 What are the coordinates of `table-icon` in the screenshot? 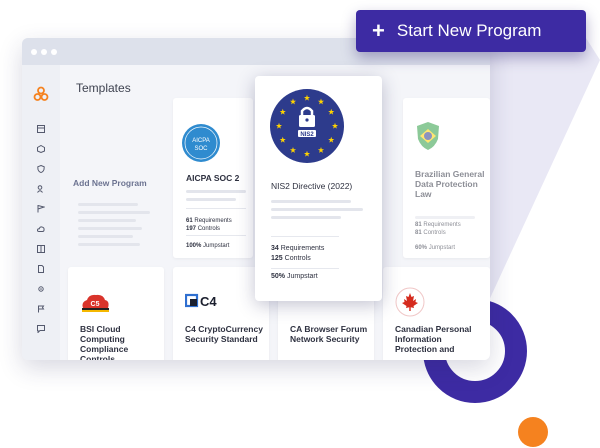 It's located at (41, 249).